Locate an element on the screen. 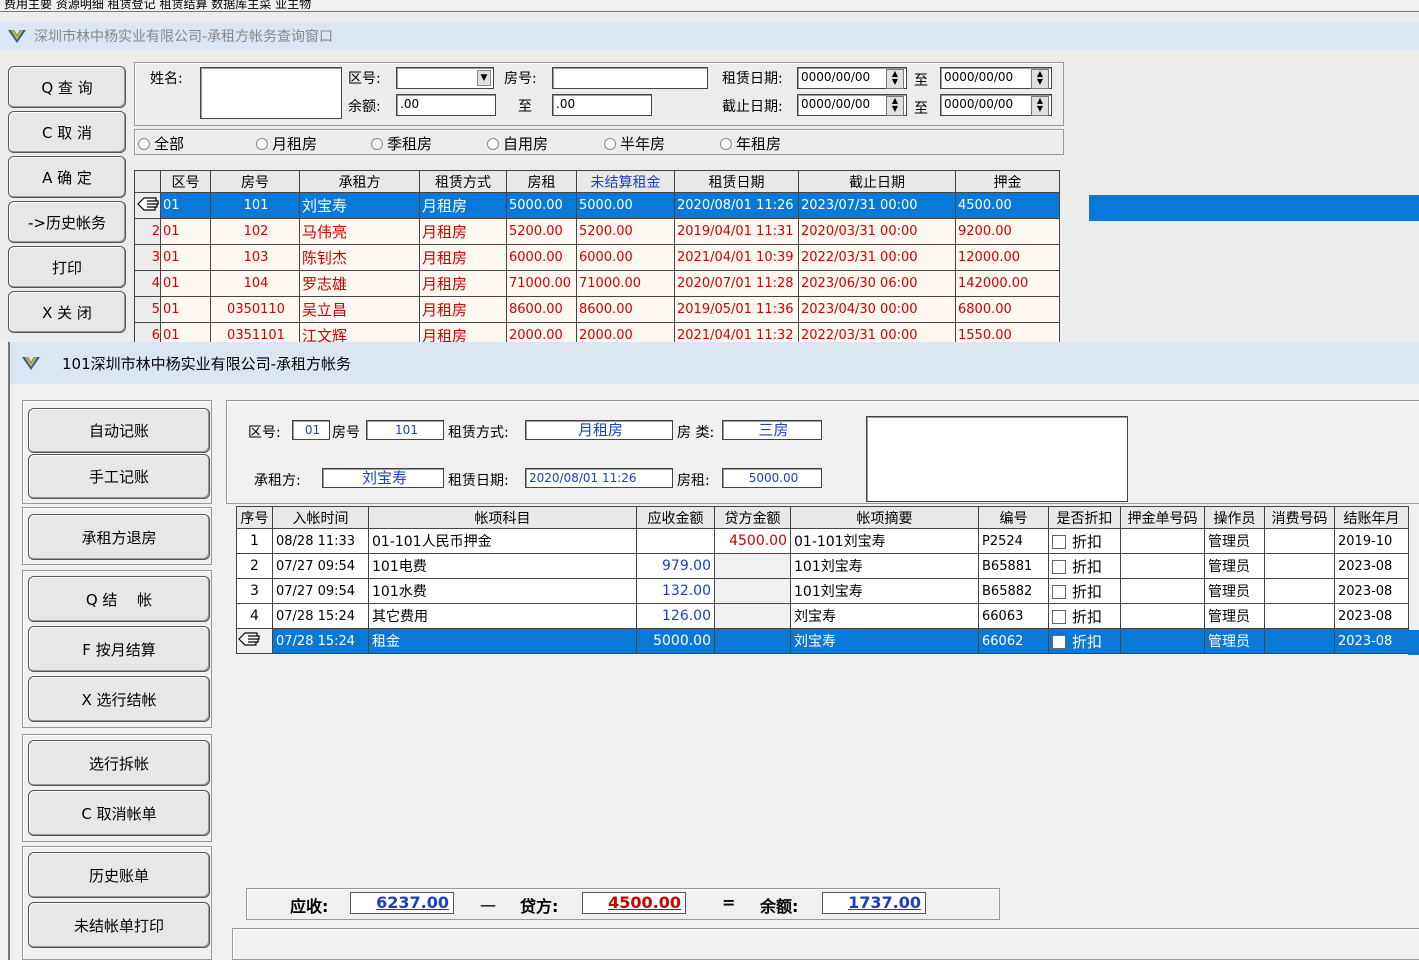 The image size is (1419, 960). col-header: 承租方 is located at coordinates (359, 181).